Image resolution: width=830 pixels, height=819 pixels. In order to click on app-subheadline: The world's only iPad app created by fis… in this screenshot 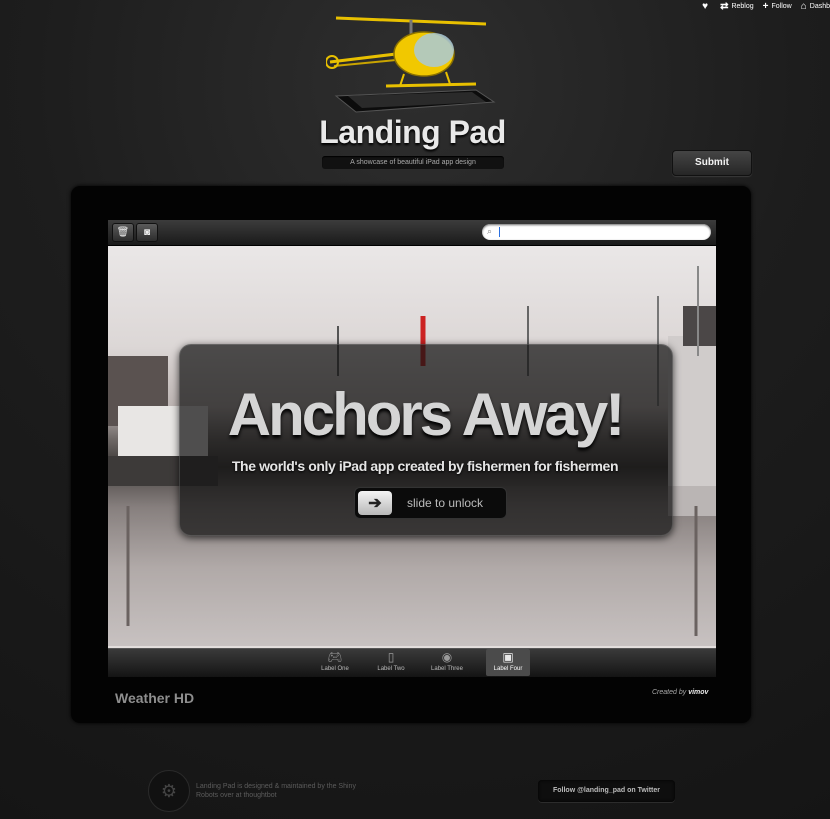, I will do `click(425, 466)`.